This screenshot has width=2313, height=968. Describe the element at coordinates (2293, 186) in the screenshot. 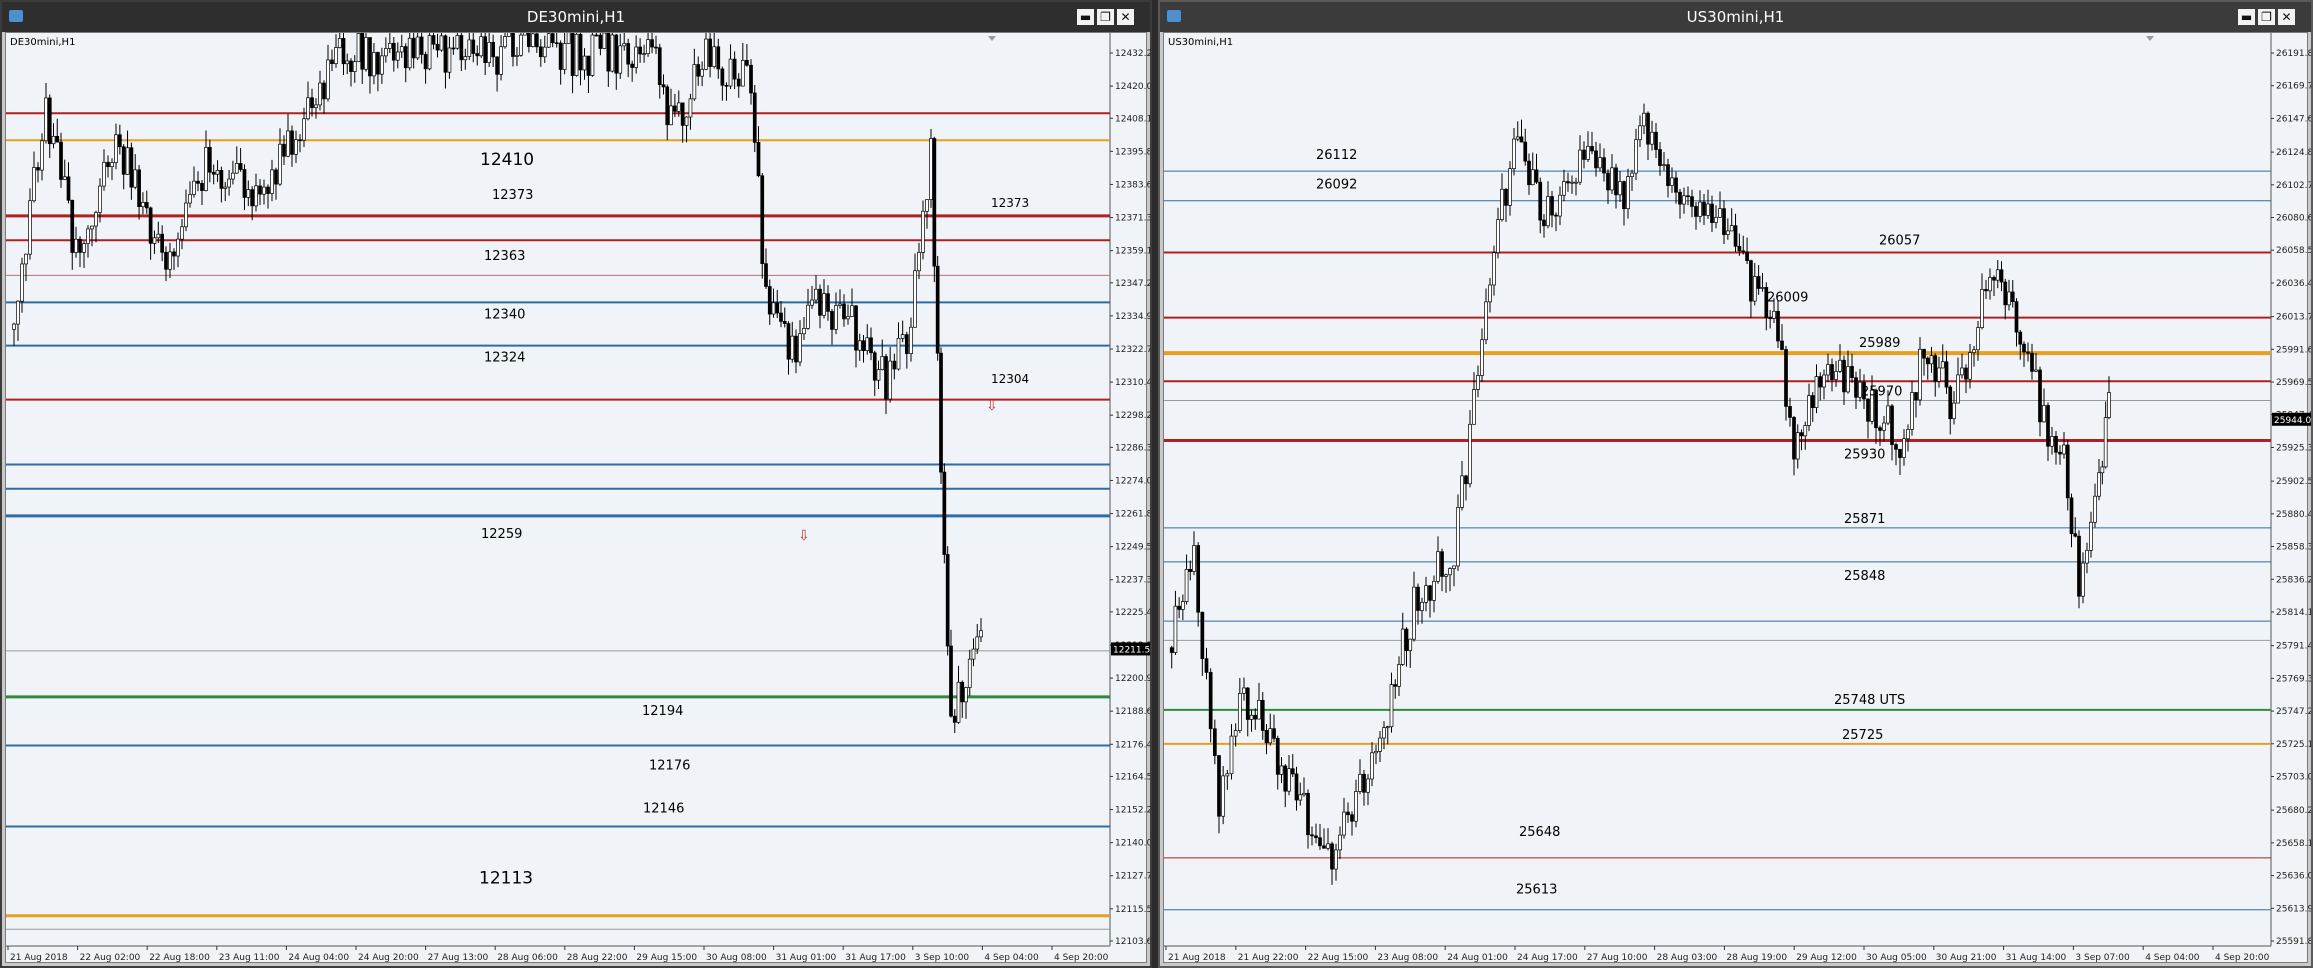

I see `price-tick-label: 26102.75` at that location.